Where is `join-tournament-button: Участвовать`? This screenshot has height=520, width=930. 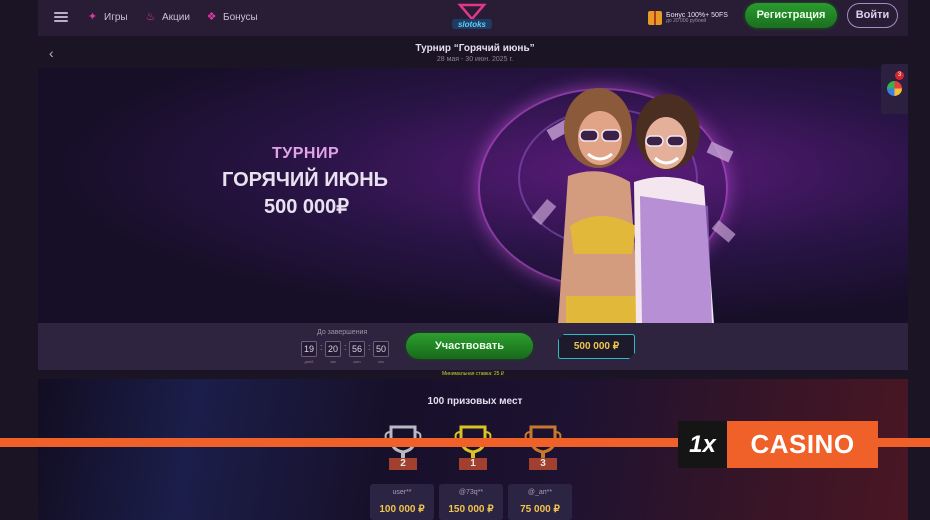
join-tournament-button: Участвовать is located at coordinates (469, 346).